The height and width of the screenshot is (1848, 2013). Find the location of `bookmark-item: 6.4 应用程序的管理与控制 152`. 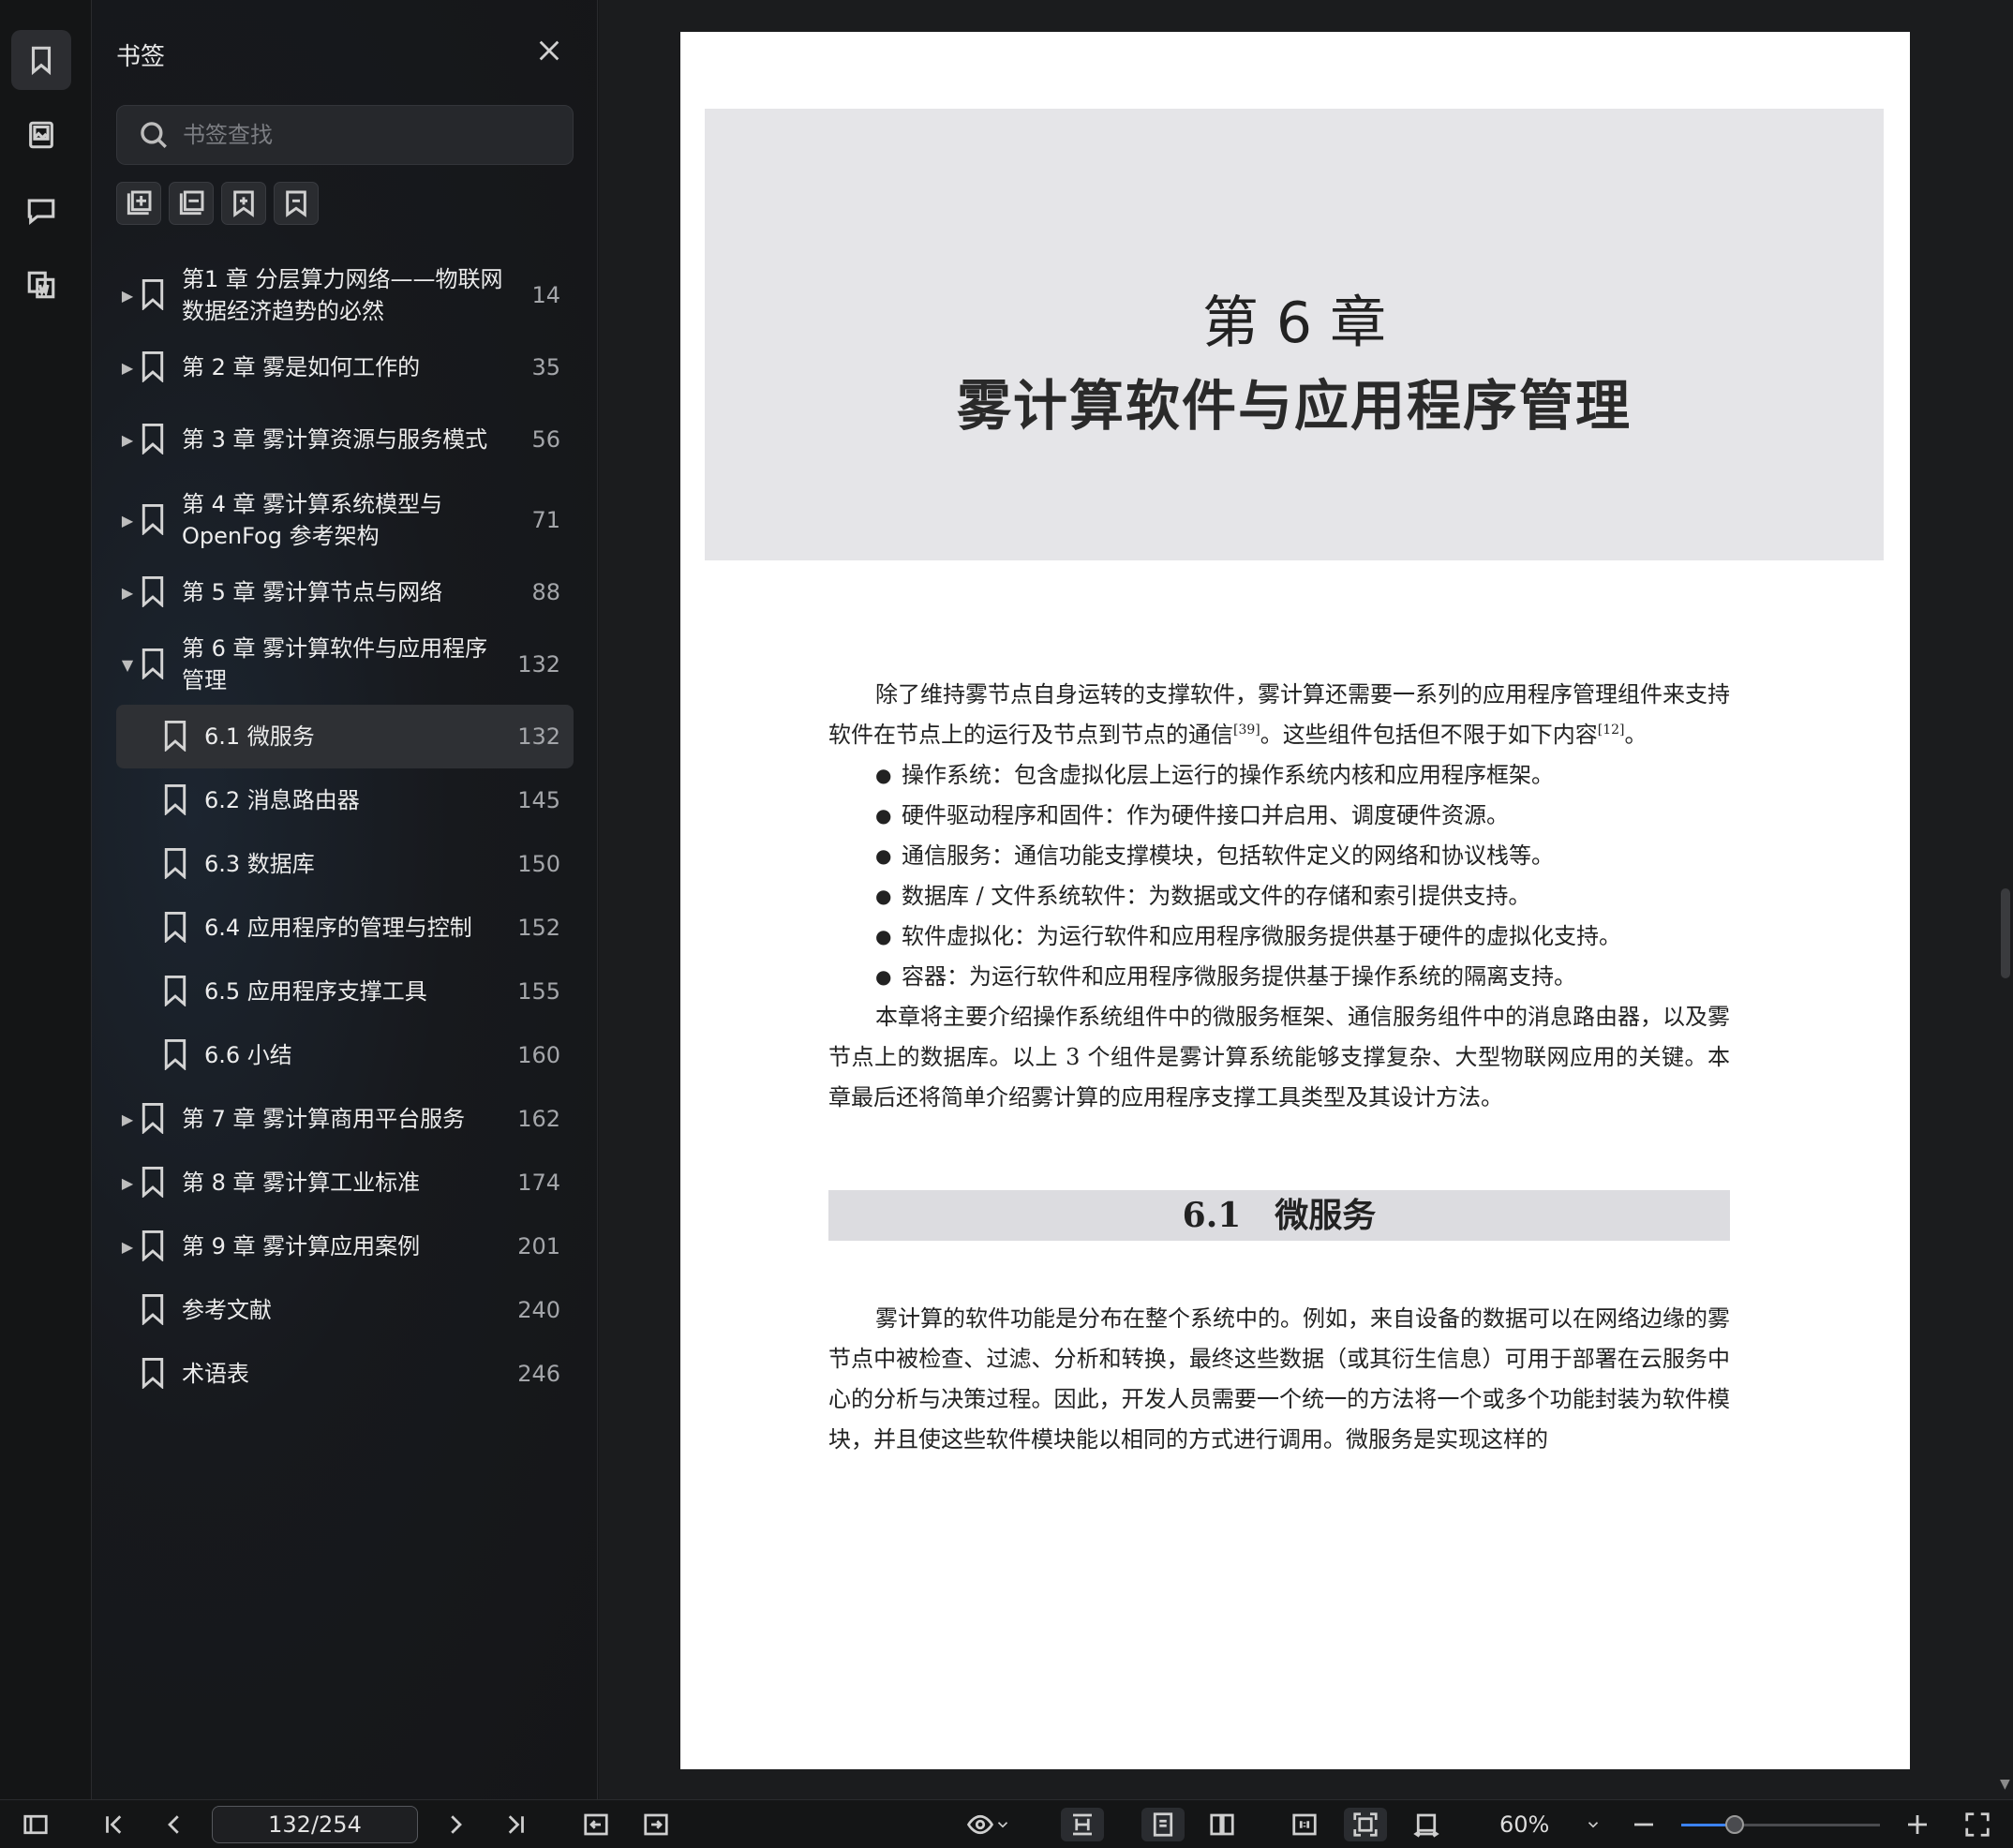

bookmark-item: 6.4 应用程序的管理与控制 152 is located at coordinates (345, 928).